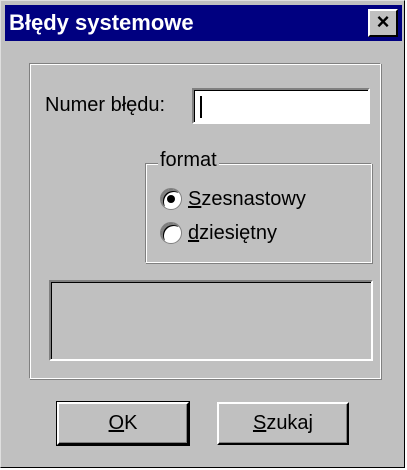 The image size is (407, 470). Describe the element at coordinates (211, 320) in the screenshot. I see `error-message-area` at that location.